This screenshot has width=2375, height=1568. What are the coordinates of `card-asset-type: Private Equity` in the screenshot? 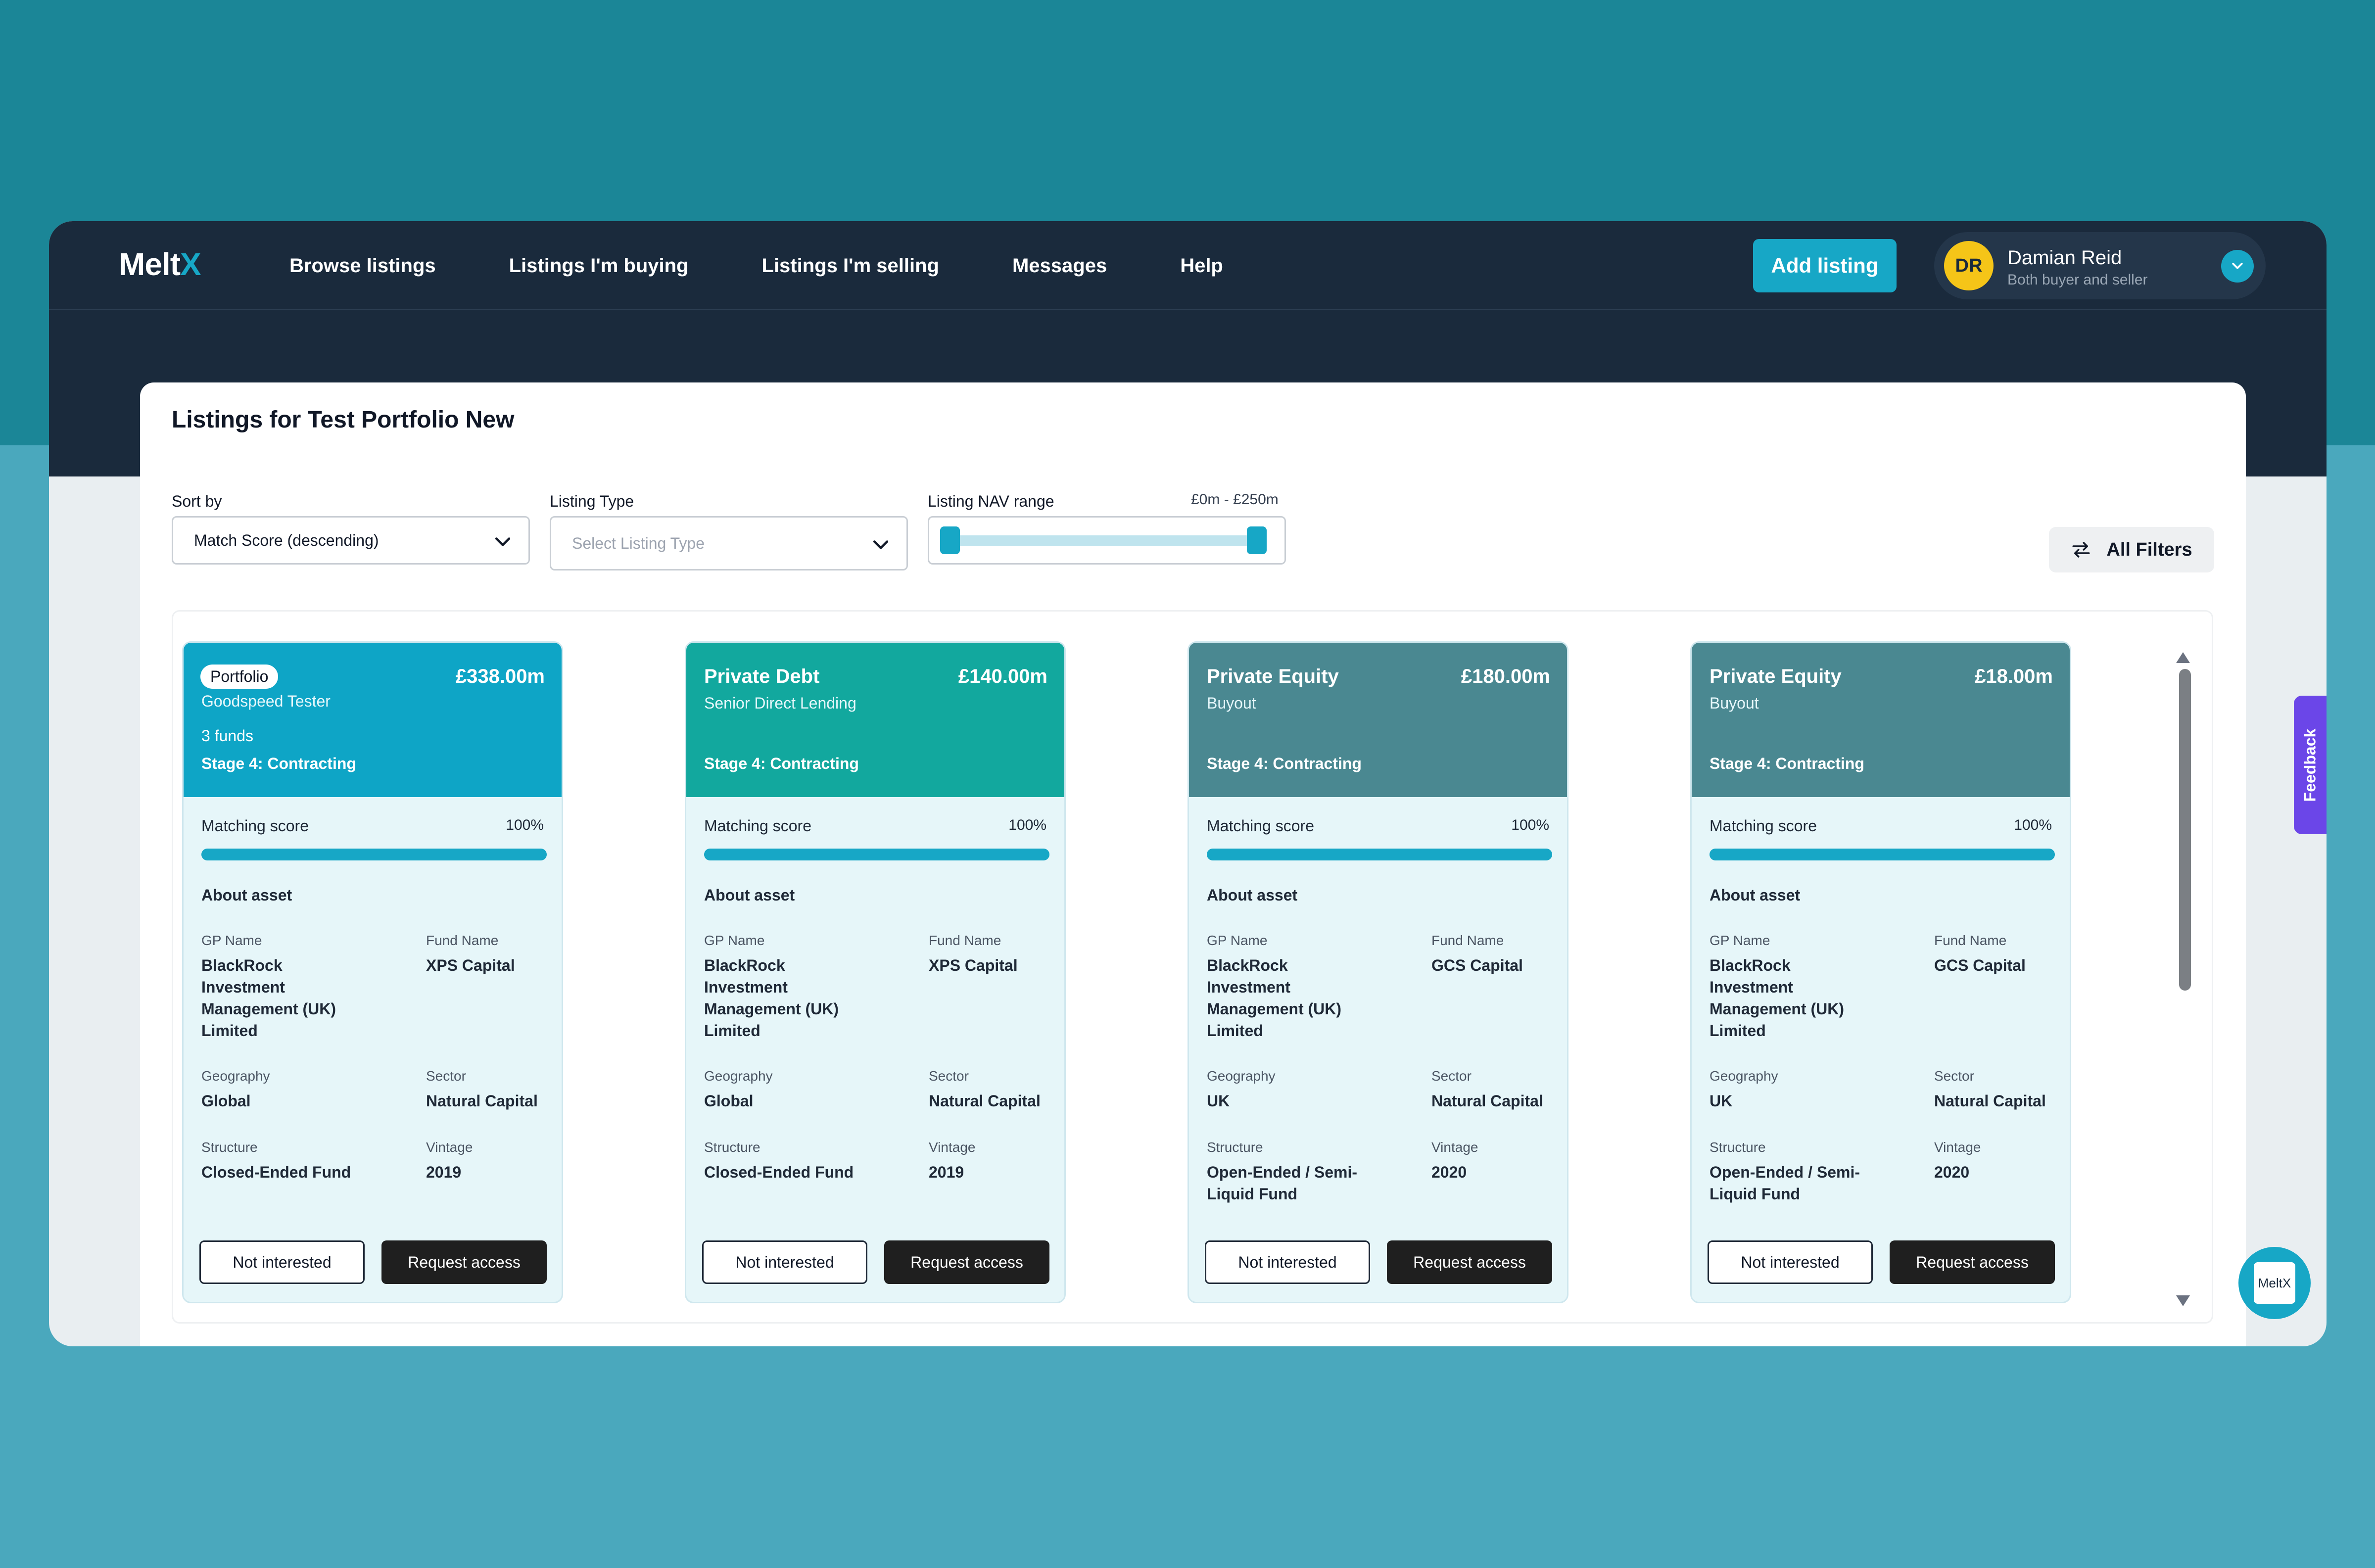 It's located at (1776, 676).